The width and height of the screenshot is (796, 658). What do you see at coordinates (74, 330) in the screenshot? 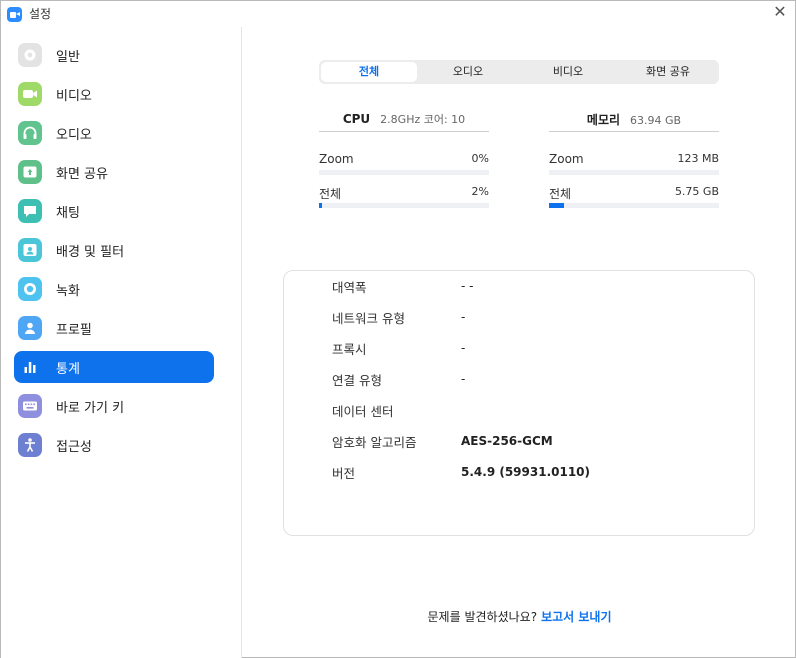
I see `sidebar-item-label: 프로필` at bounding box center [74, 330].